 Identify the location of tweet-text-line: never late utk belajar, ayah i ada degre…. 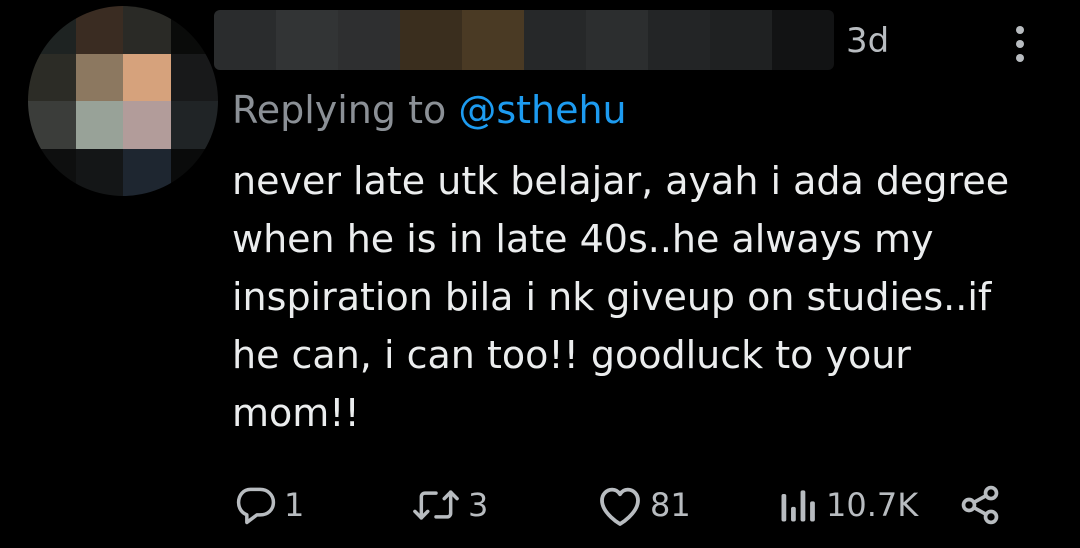
(621, 181).